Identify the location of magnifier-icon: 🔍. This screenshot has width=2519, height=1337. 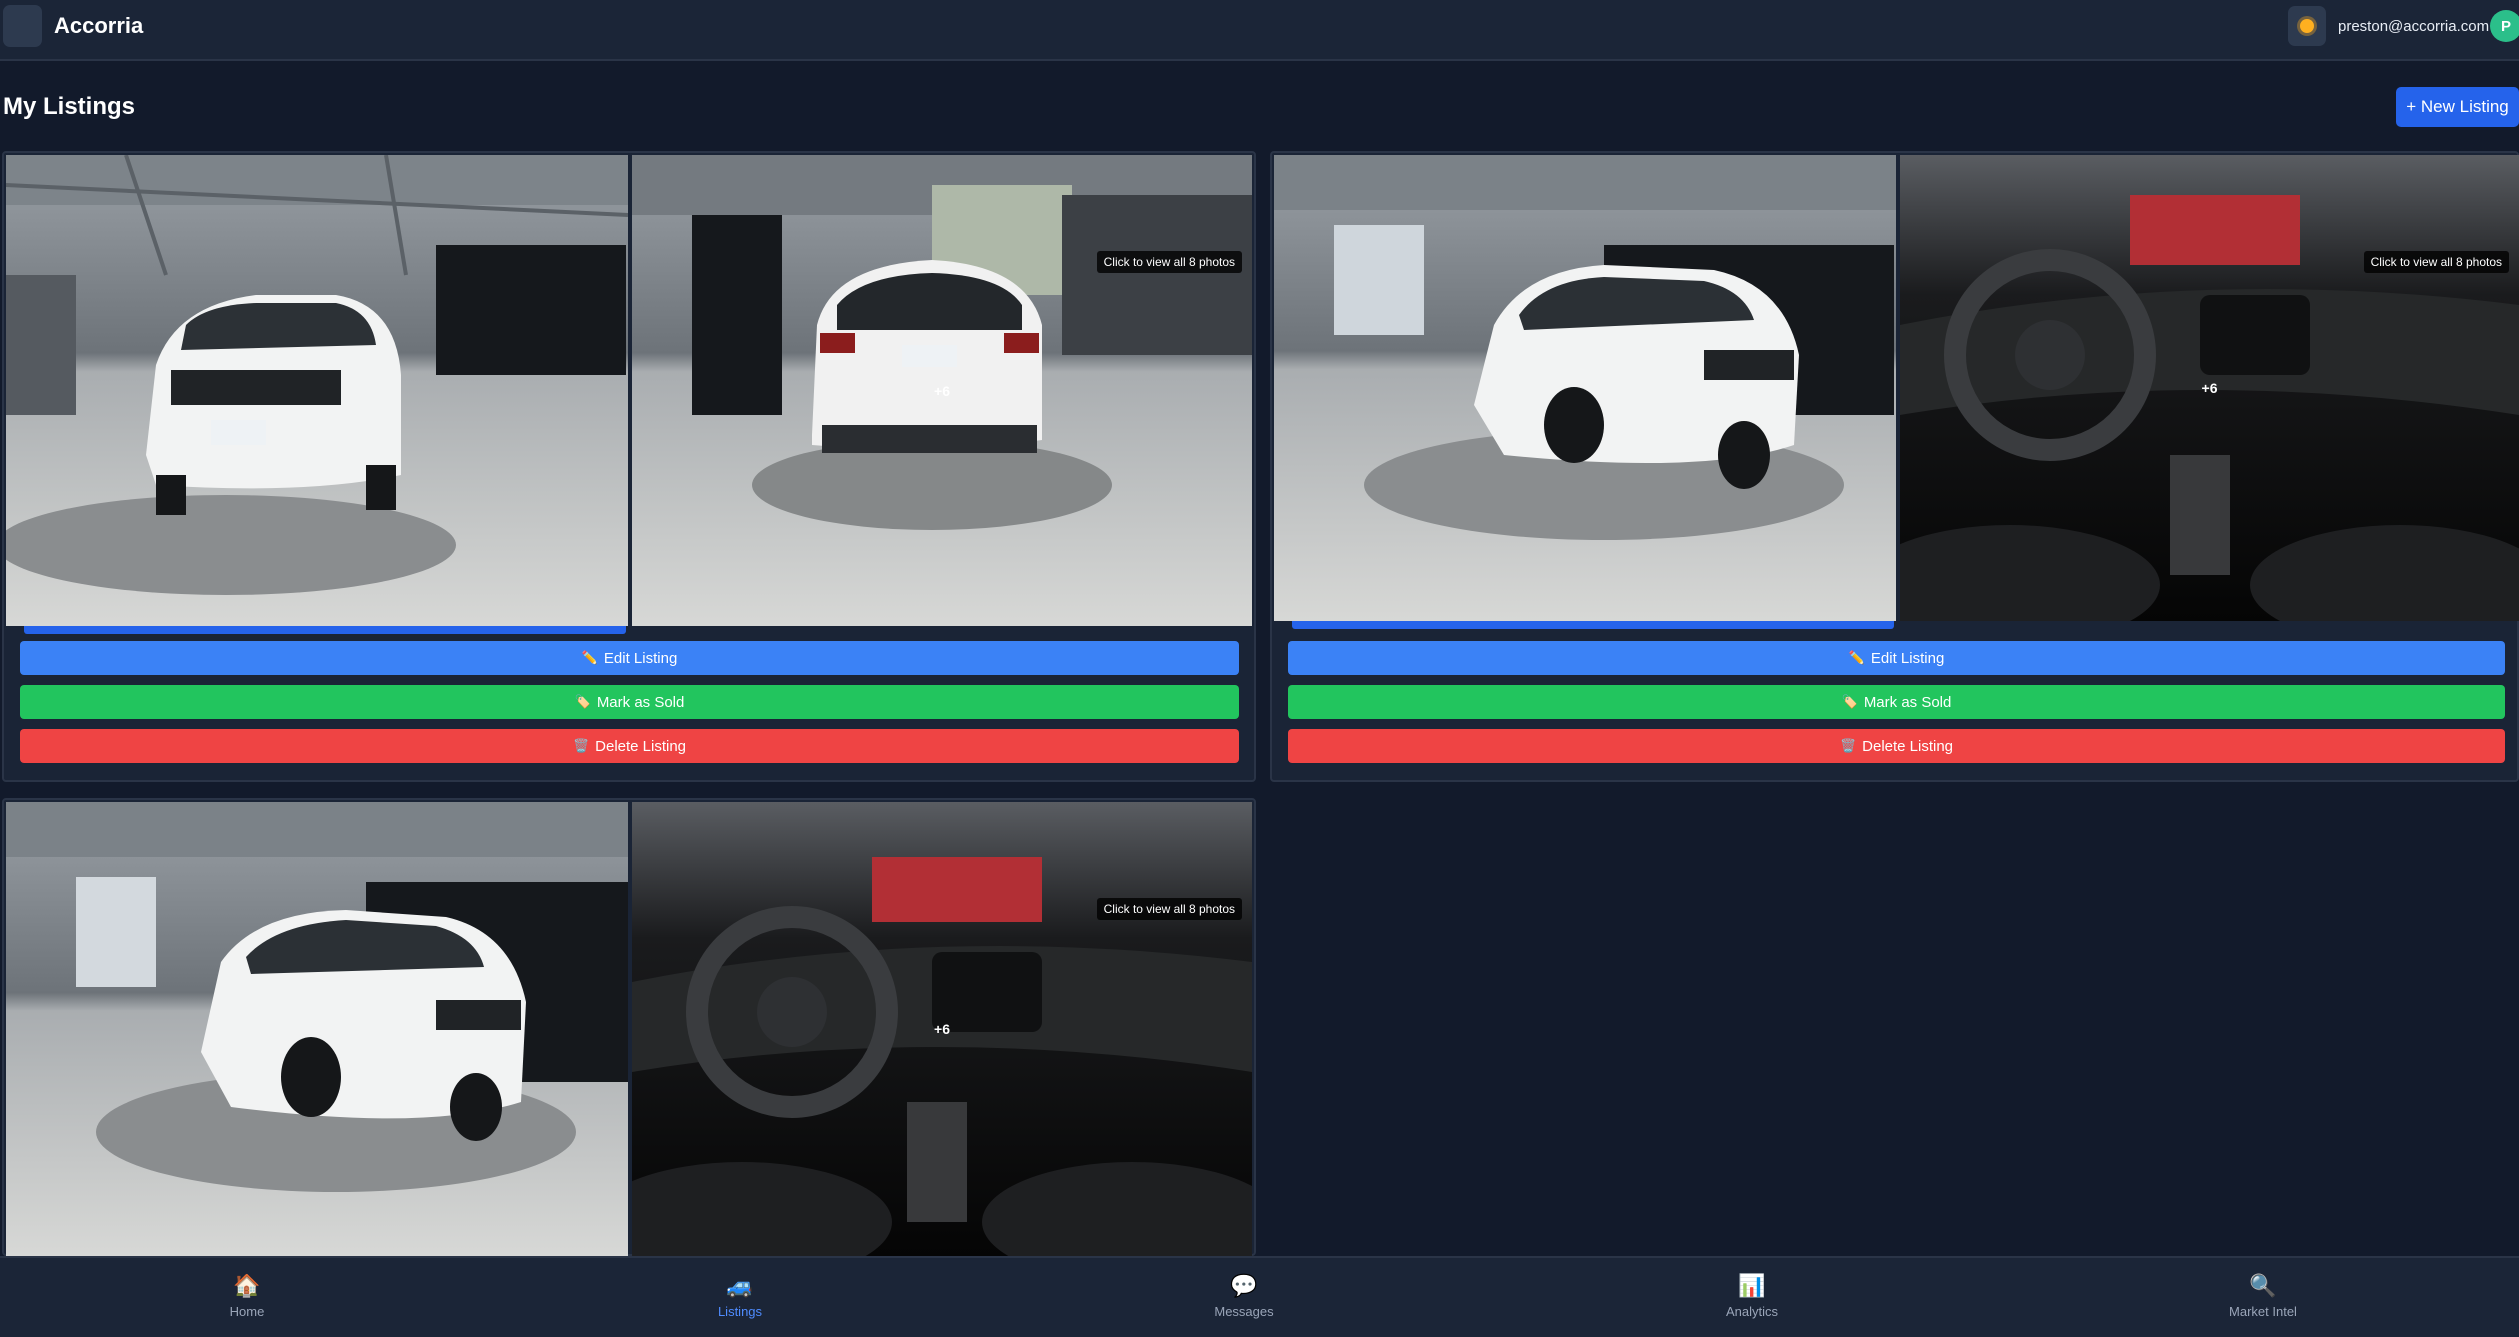
(2263, 1285).